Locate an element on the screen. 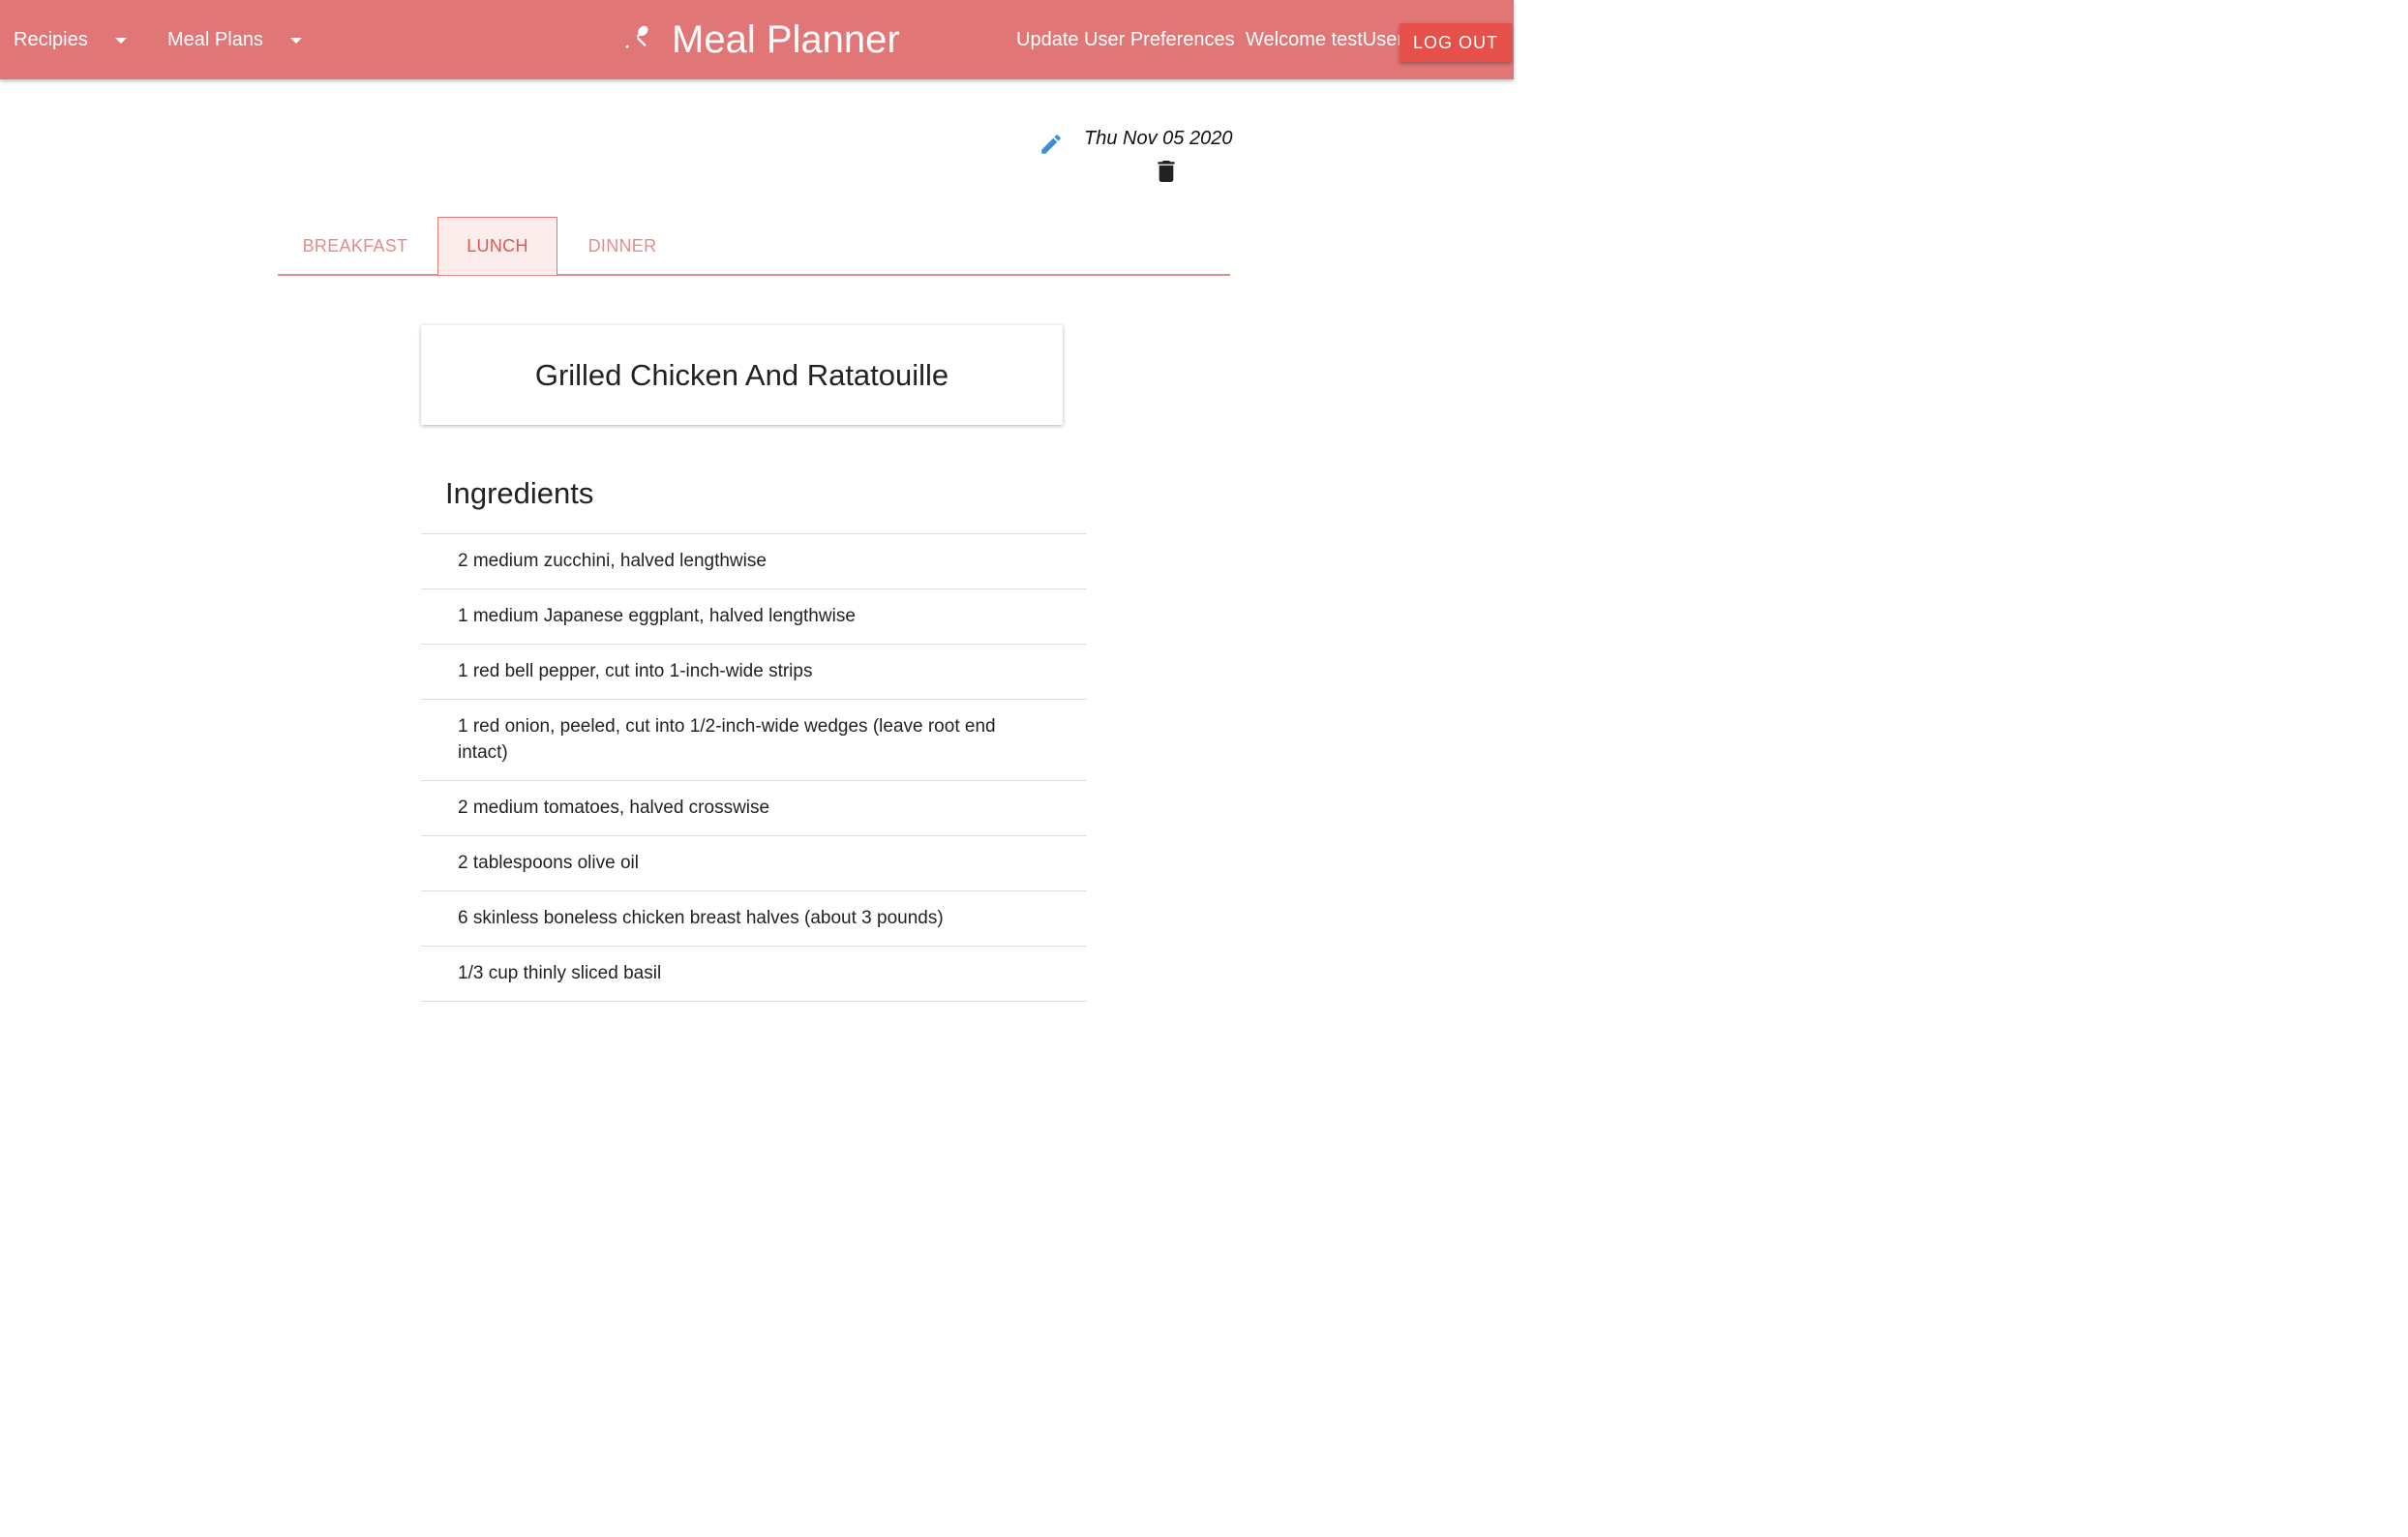  recipes-dropdown-label: Recipies is located at coordinates (51, 39).